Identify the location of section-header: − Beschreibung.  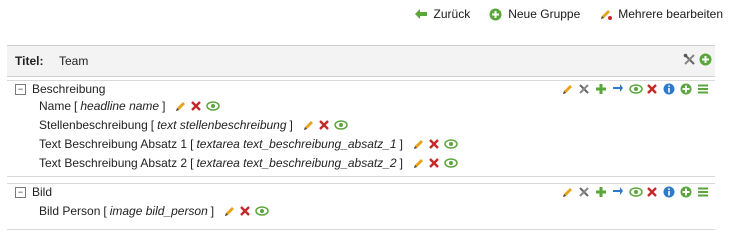
(60, 89).